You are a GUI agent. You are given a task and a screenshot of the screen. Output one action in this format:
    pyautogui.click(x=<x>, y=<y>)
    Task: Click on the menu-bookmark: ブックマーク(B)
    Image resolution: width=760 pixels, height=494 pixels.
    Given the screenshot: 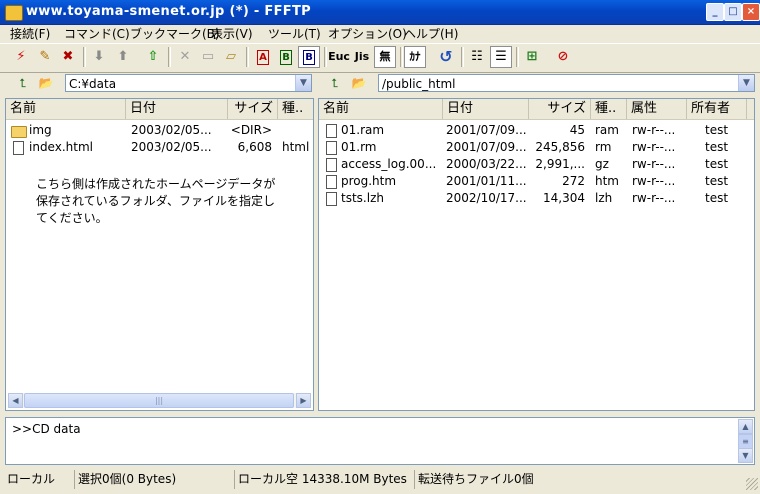 What is the action you would take?
    pyautogui.click(x=175, y=33)
    